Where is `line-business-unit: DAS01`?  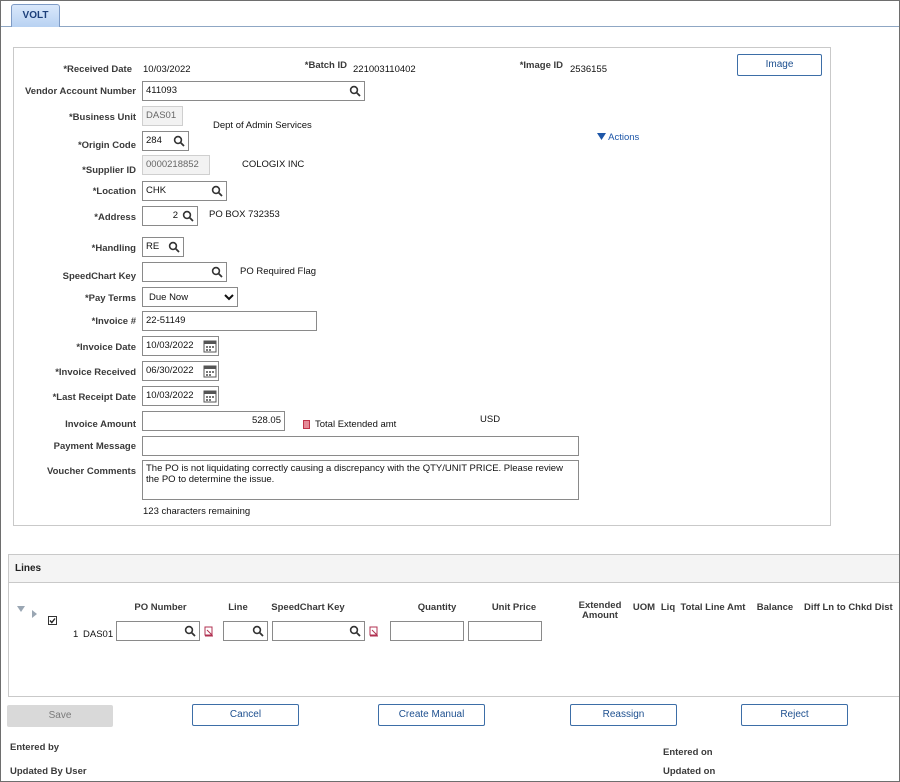
line-business-unit: DAS01 is located at coordinates (98, 634).